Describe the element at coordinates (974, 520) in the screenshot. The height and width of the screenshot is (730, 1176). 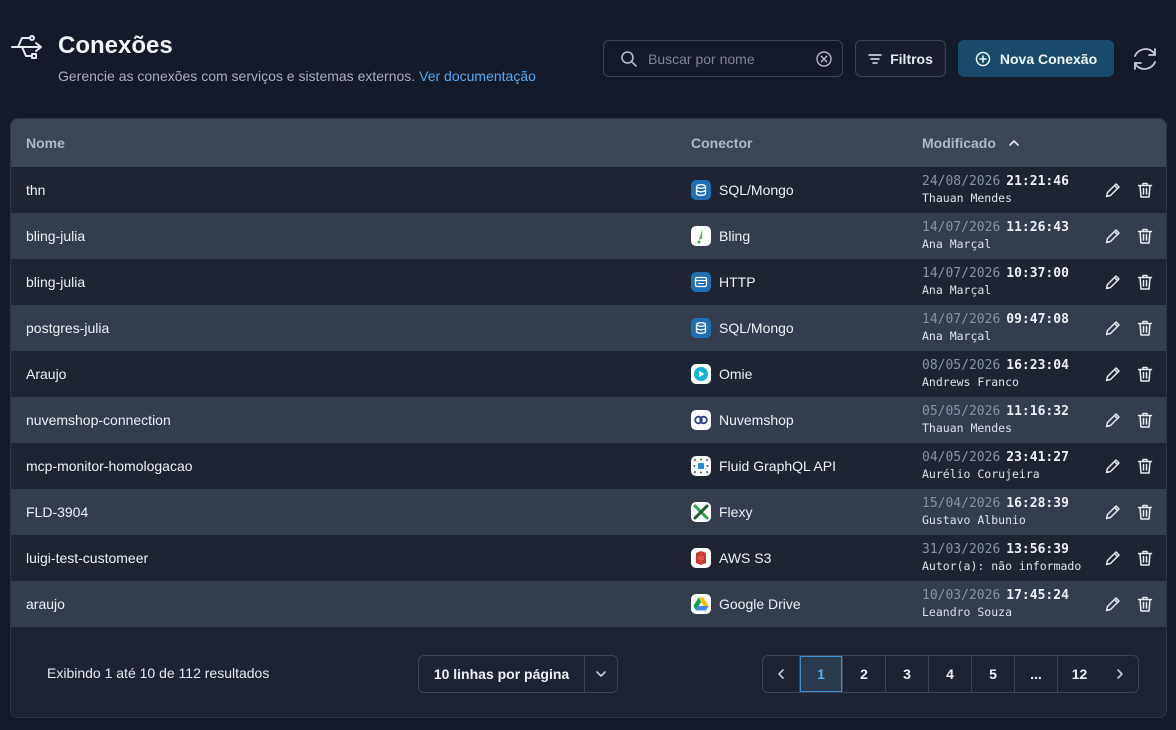
I see `modified-by: Gustavo Albunio` at that location.